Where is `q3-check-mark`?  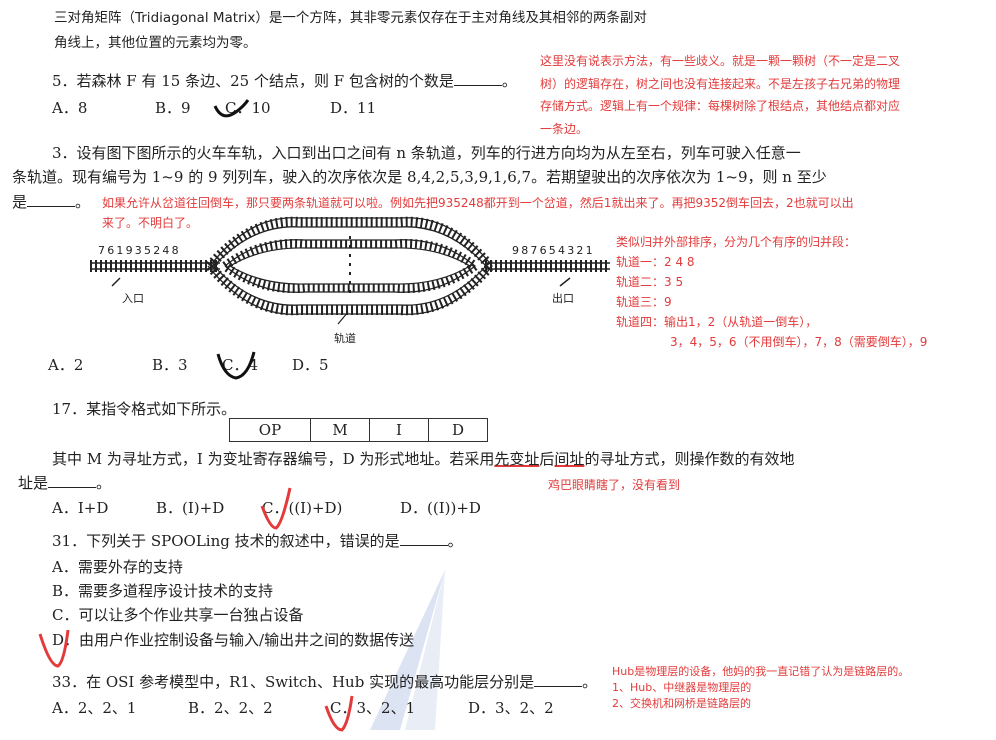 q3-check-mark is located at coordinates (236, 365).